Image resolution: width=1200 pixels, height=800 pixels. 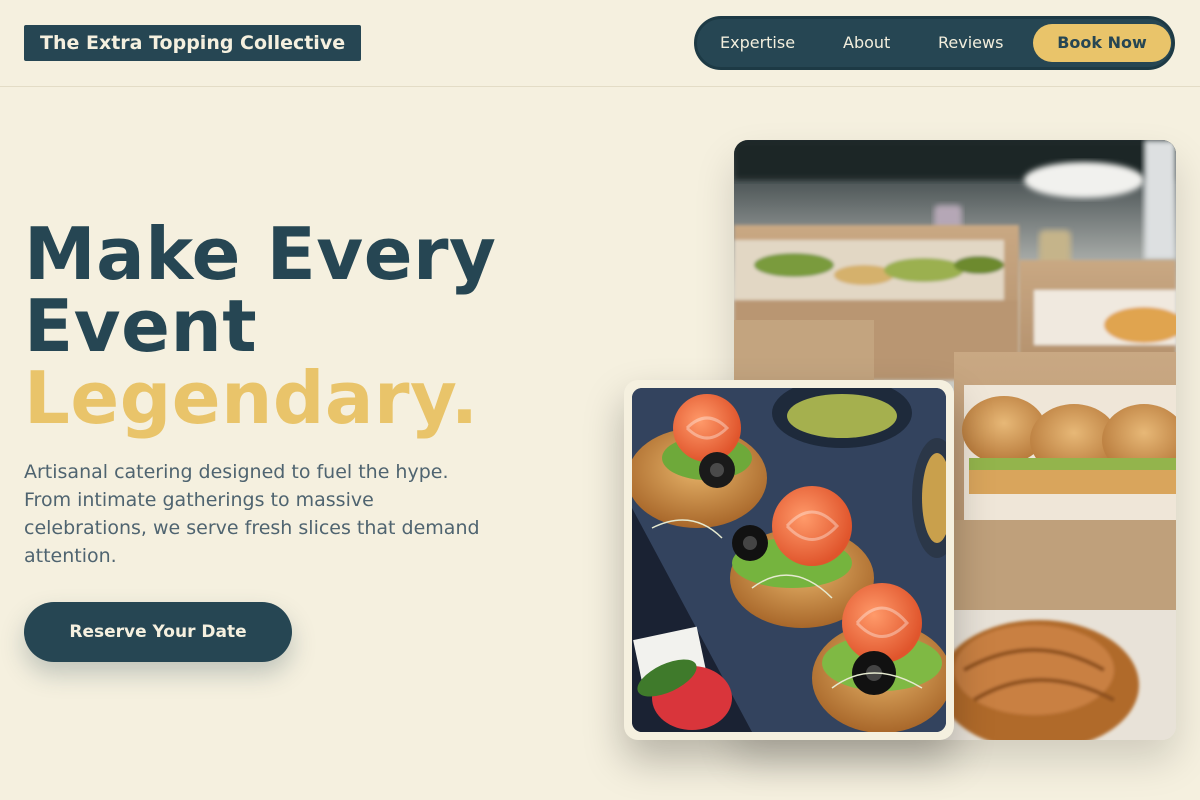 I want to click on headline-accent: Legendary., so click(x=251, y=398).